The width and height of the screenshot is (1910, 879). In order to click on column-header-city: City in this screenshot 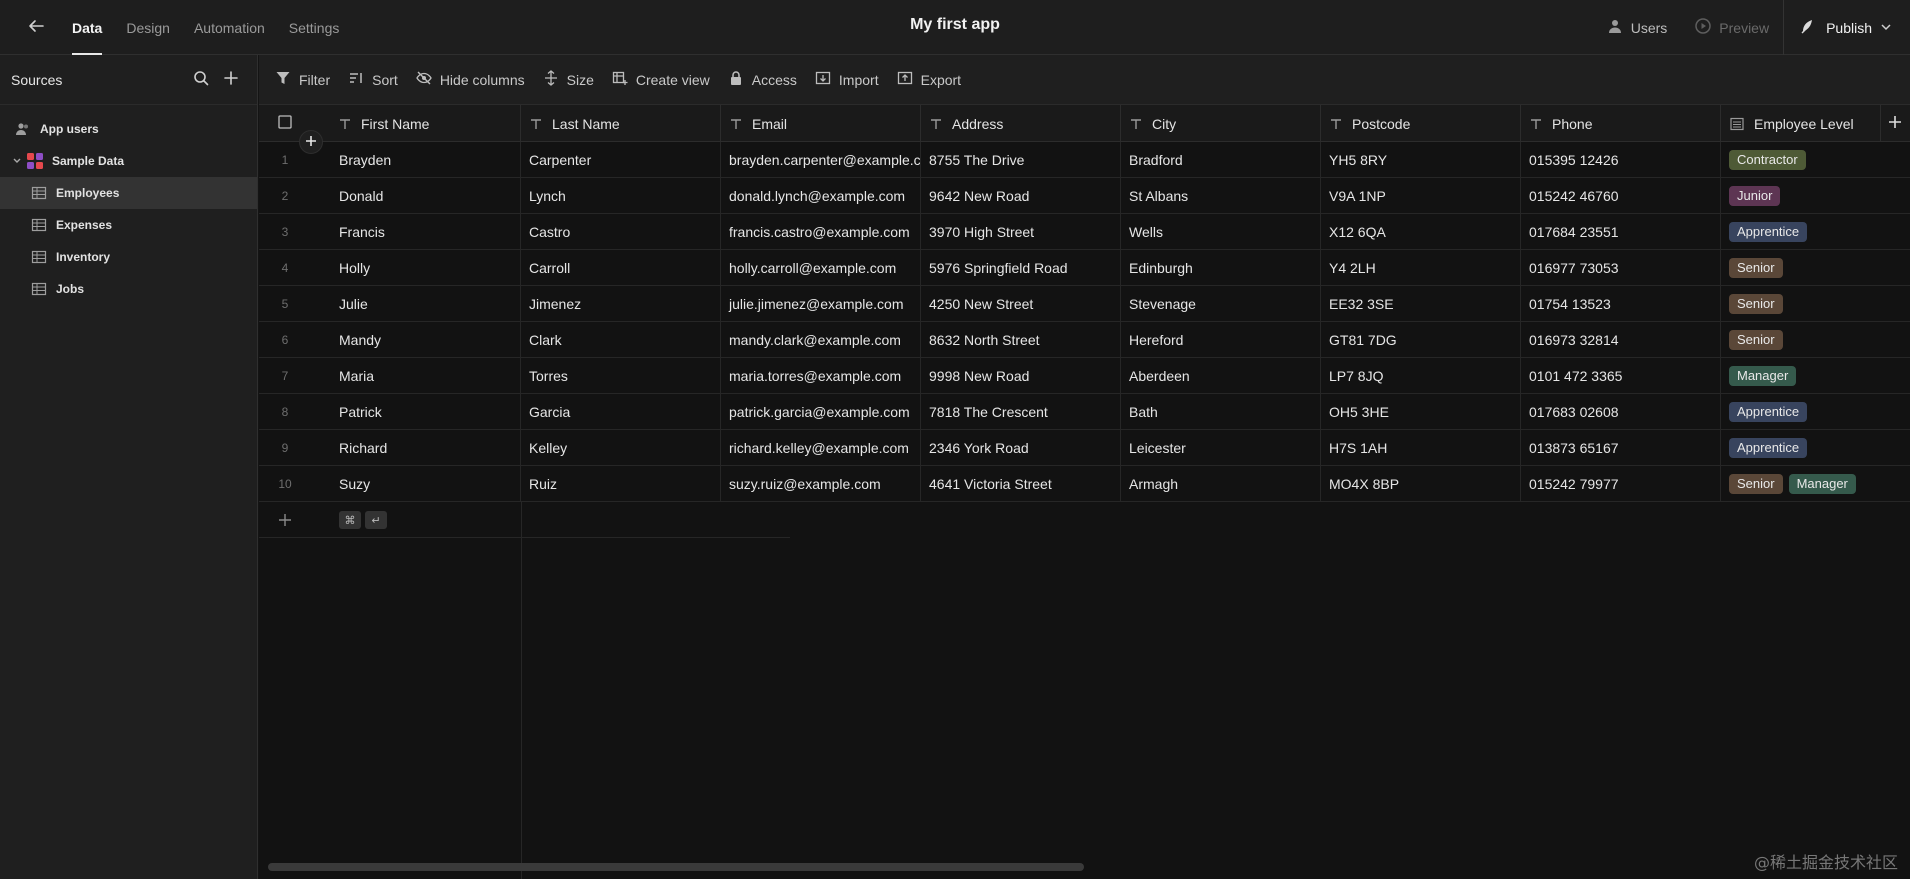, I will do `click(1221, 123)`.